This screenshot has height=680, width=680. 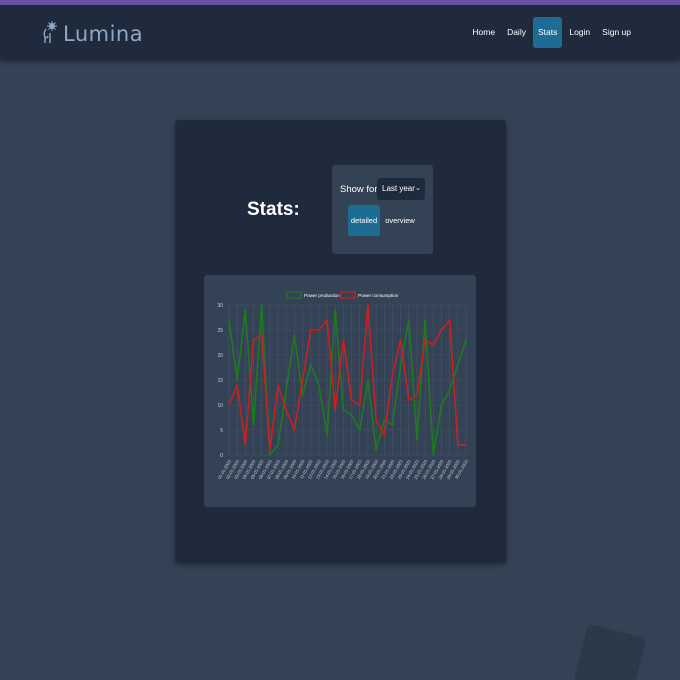 What do you see at coordinates (347, 377) in the screenshot?
I see `series-line-consumption` at bounding box center [347, 377].